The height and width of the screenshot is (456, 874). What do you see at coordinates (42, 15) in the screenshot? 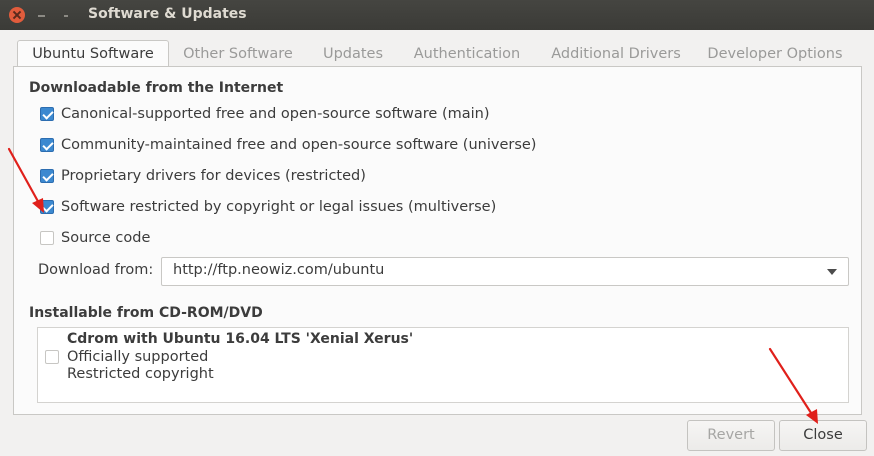
I see `window-minimize-icon` at bounding box center [42, 15].